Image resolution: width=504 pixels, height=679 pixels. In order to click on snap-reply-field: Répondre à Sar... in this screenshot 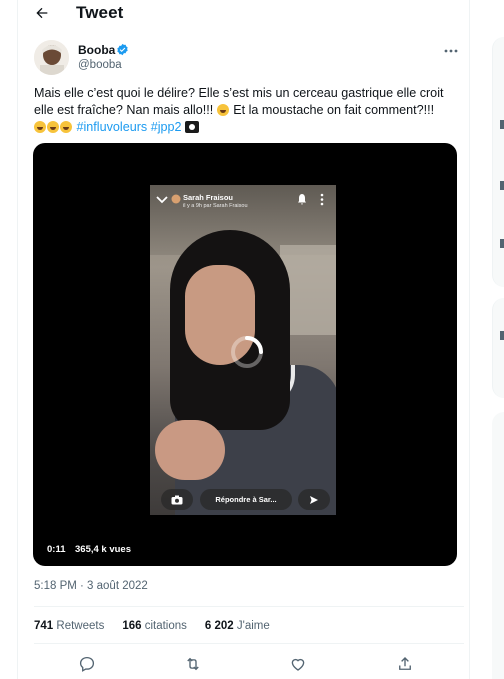, I will do `click(246, 499)`.